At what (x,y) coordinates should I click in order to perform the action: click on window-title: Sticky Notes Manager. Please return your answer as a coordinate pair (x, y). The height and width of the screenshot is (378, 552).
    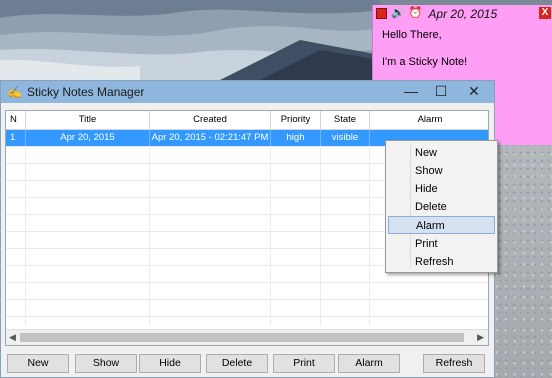
    Looking at the image, I should click on (86, 92).